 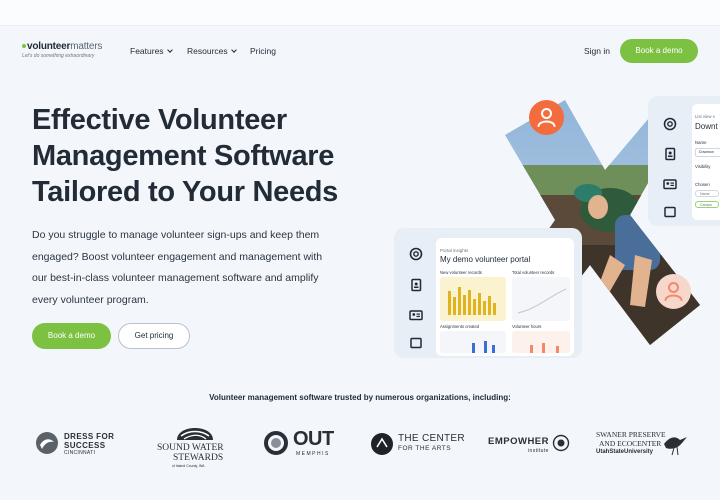 I want to click on logo-out-memphis: OUT MEMPHIS, so click(x=305, y=445).